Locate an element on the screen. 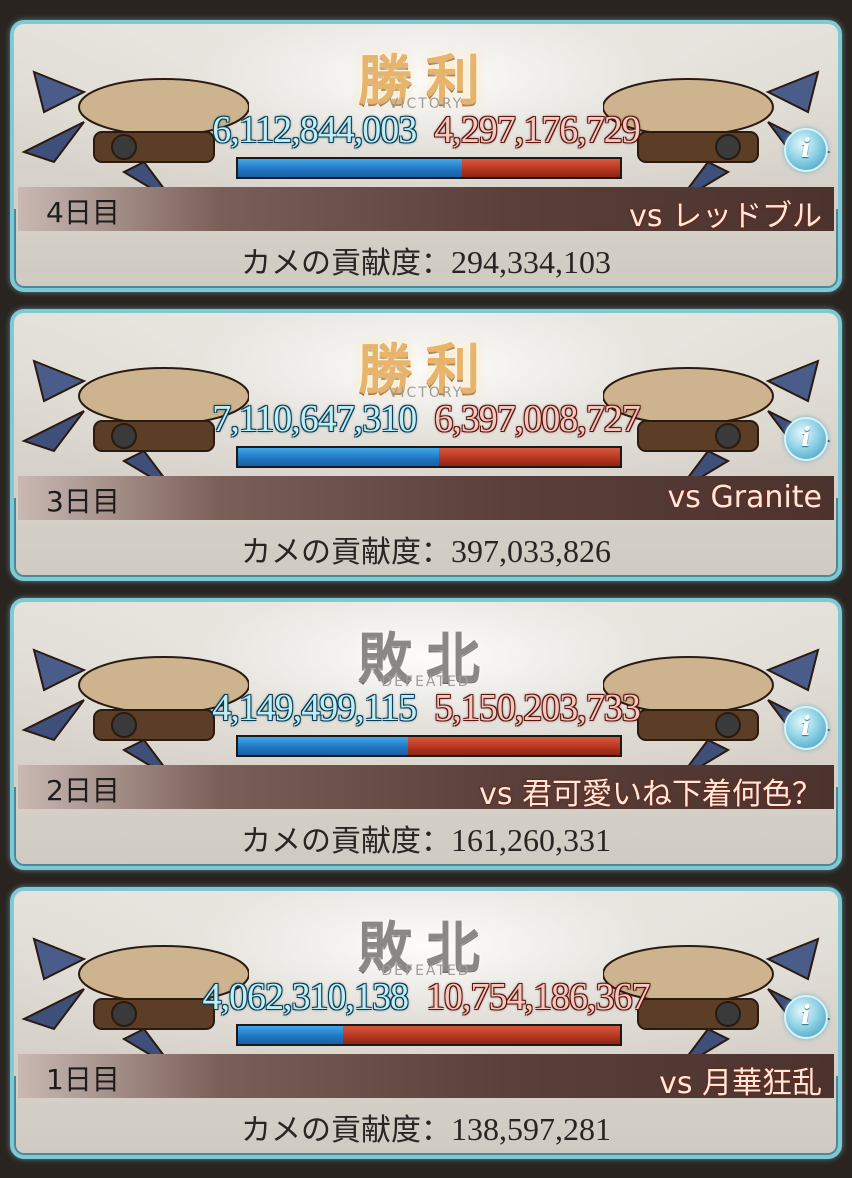 The width and height of the screenshot is (852, 1178). match-strip: 2日目 vs 君可愛いね下着何色？ is located at coordinates (426, 788).